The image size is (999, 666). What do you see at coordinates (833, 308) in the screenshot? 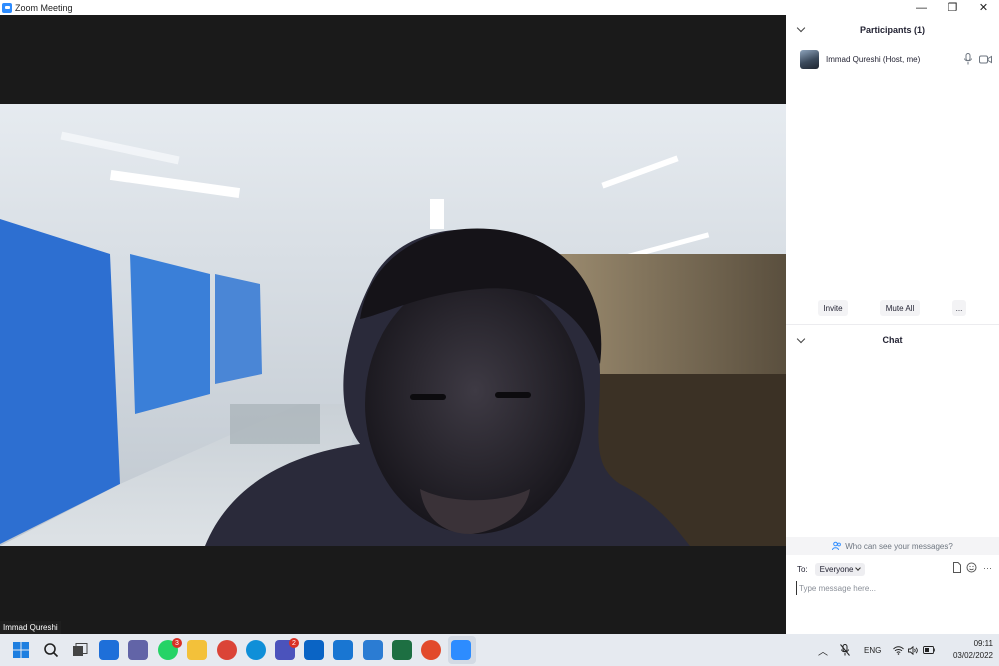
I see `invite-button: Invite` at bounding box center [833, 308].